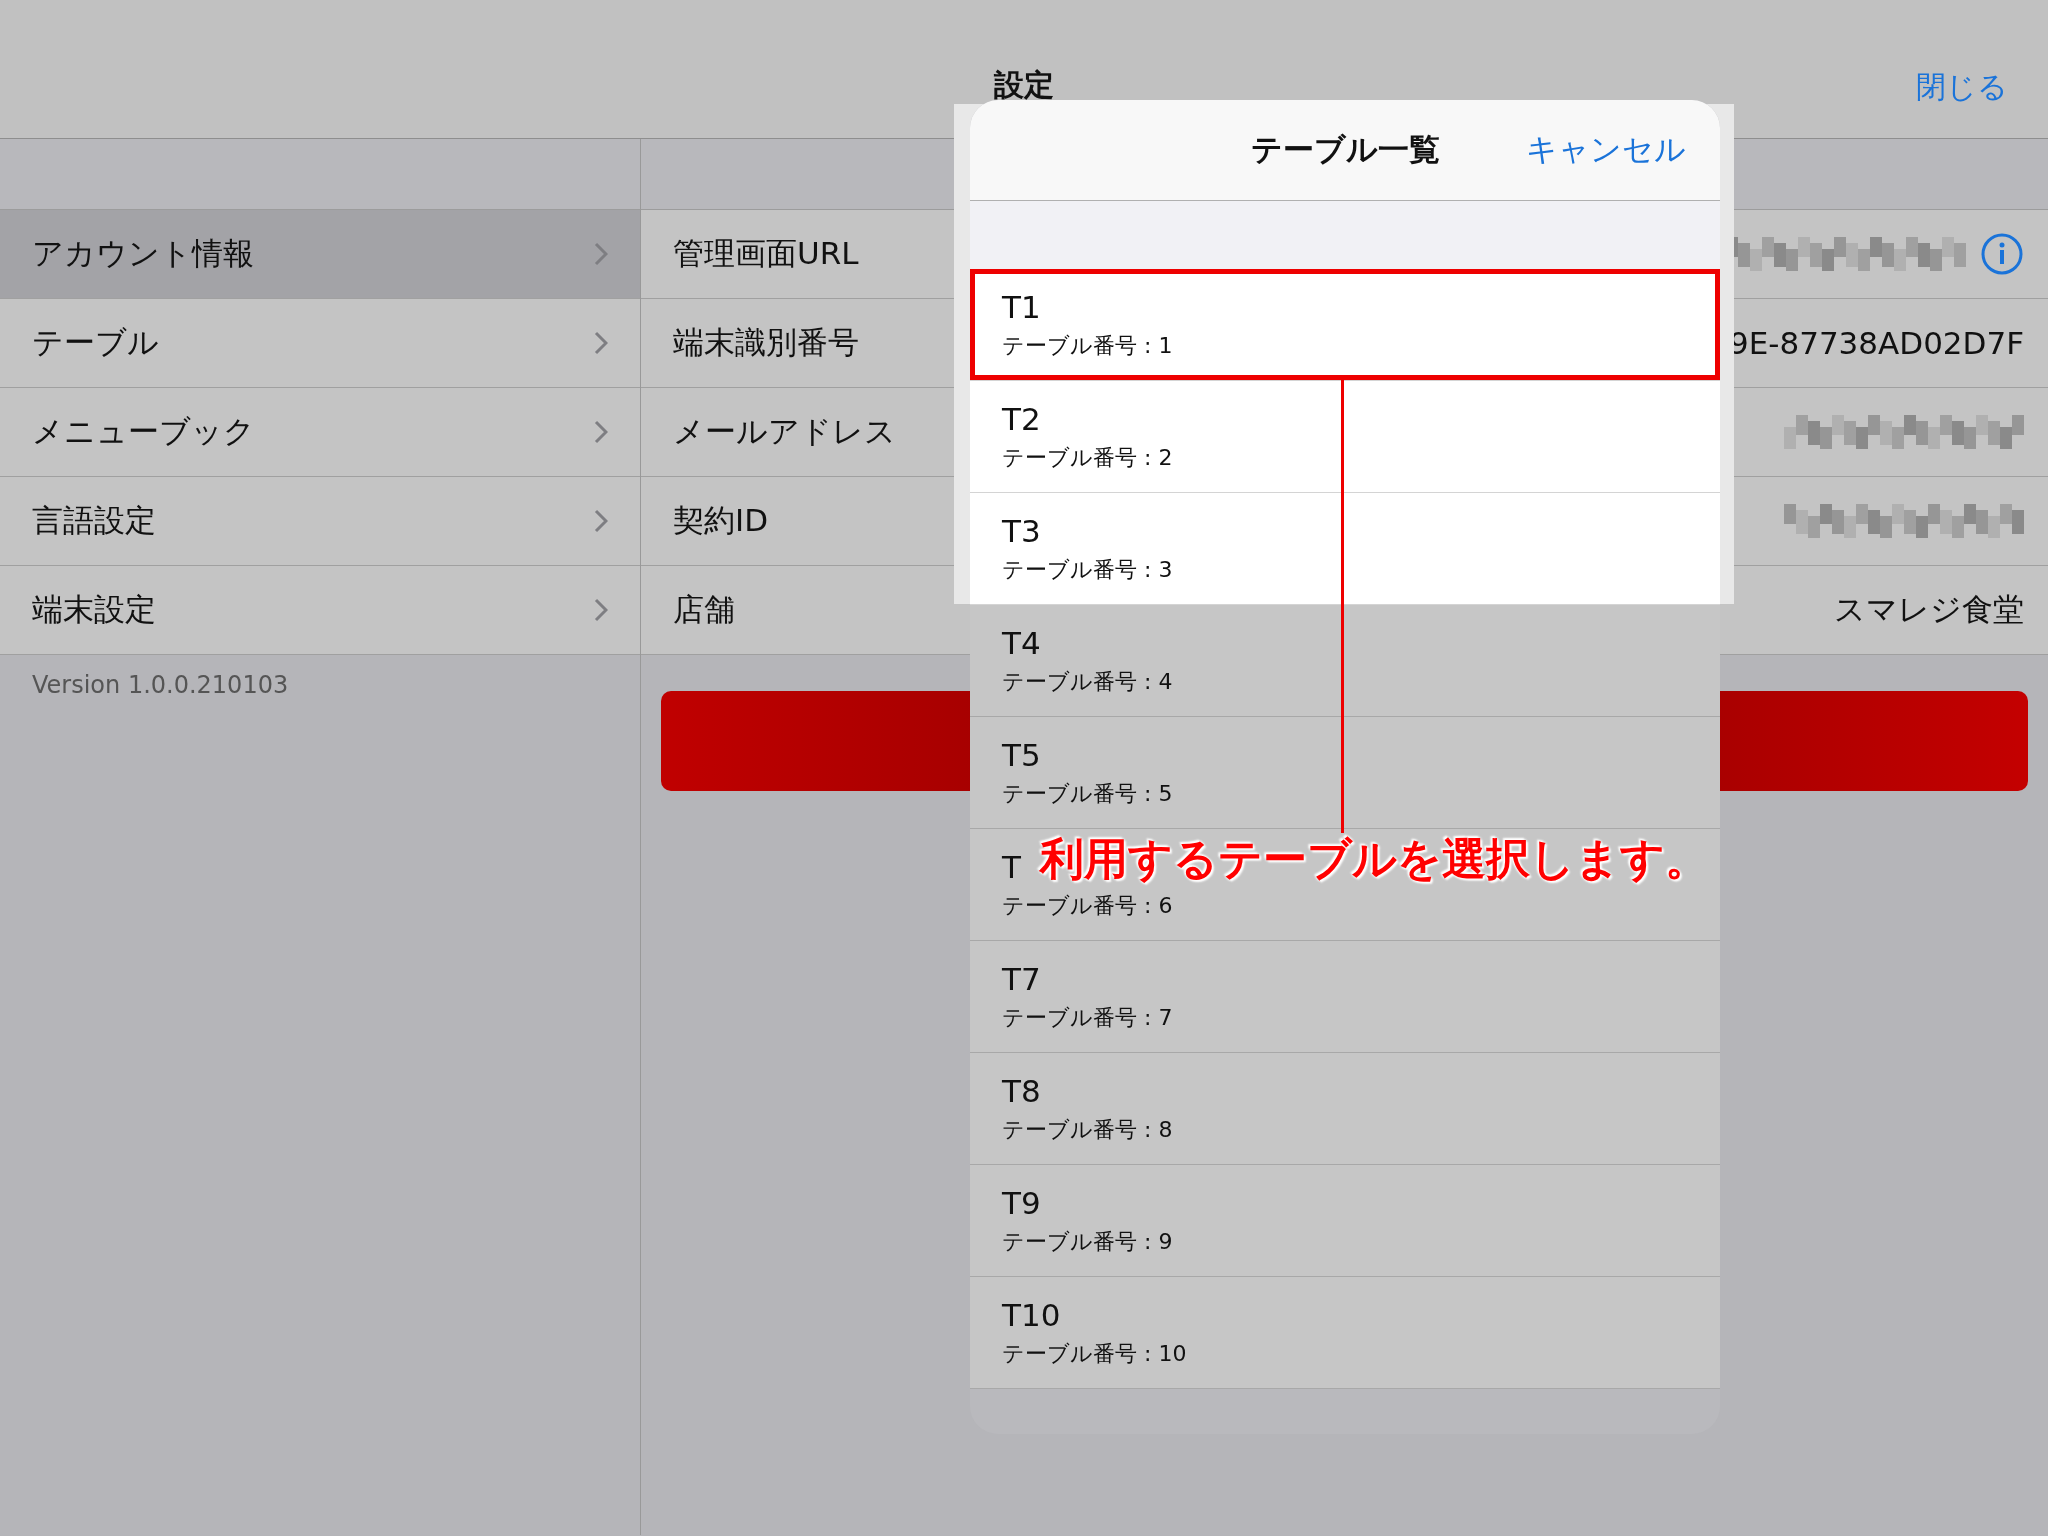  Describe the element at coordinates (704, 609) in the screenshot. I see `field-label: 店舗` at that location.